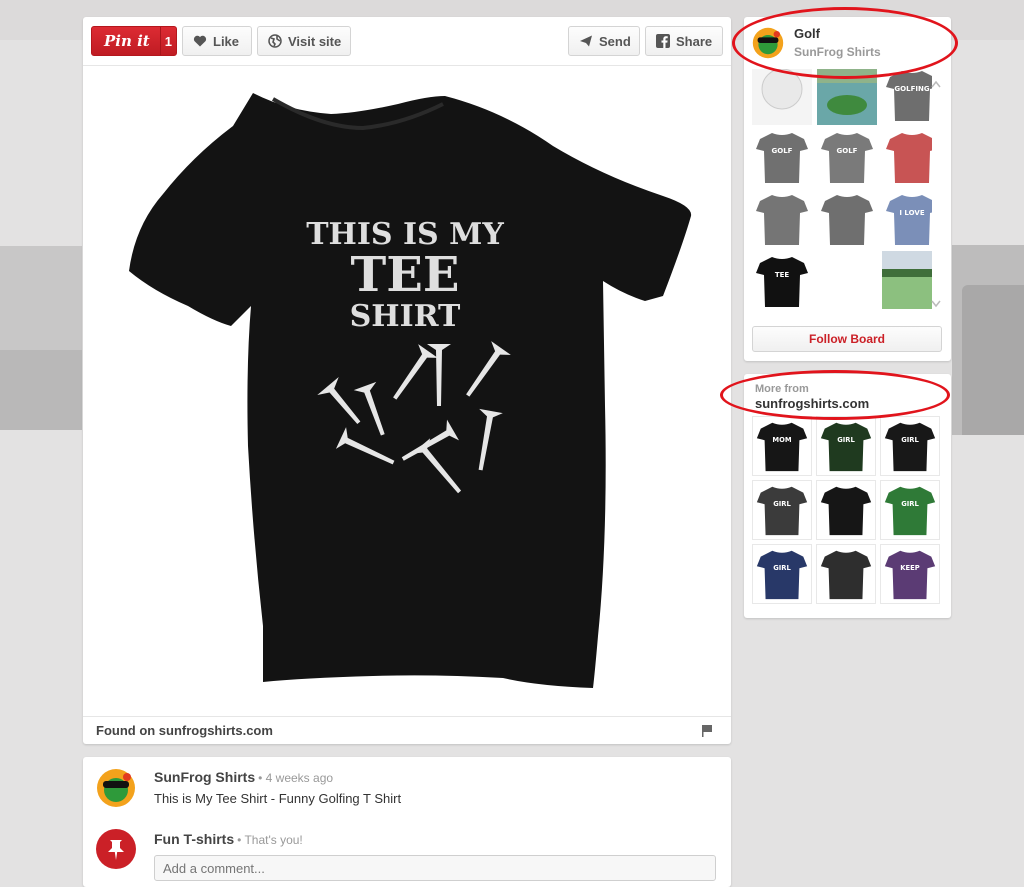 The image size is (1024, 887). I want to click on svg-text: TEE, so click(782, 275).